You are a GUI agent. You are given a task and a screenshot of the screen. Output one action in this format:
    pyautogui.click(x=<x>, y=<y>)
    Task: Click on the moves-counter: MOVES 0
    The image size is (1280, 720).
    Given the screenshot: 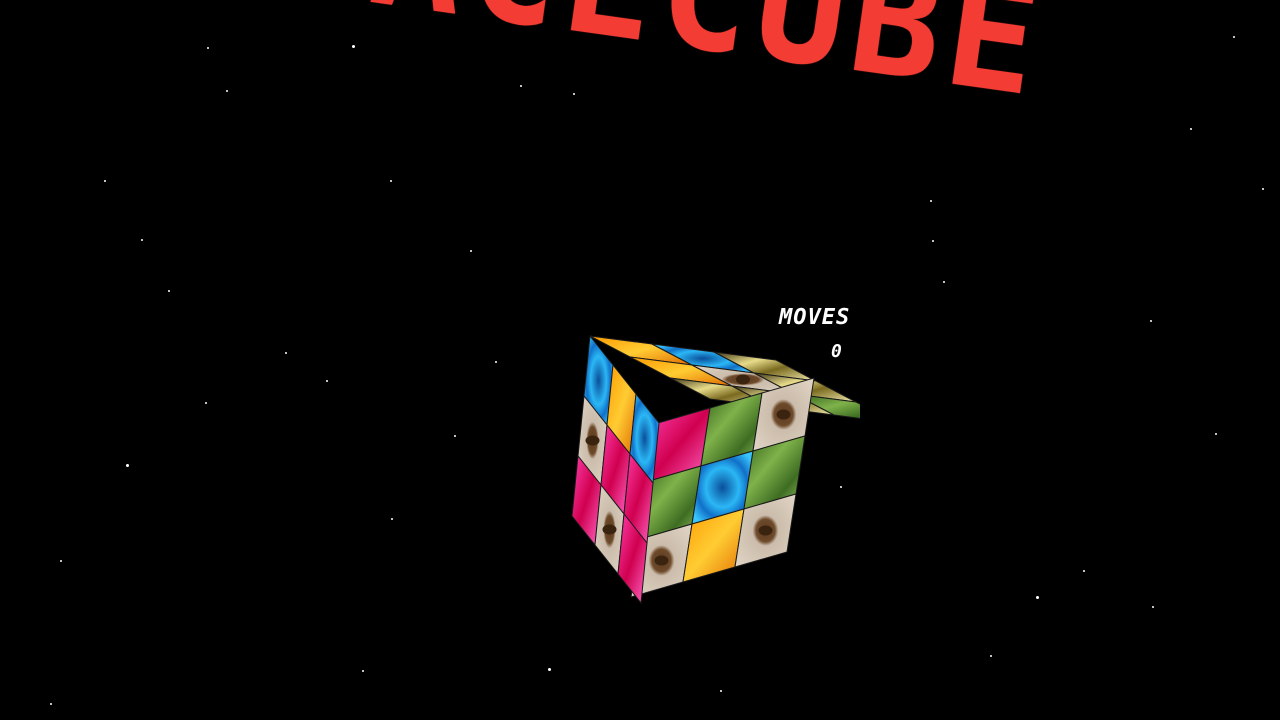 What is the action you would take?
    pyautogui.click(x=831, y=340)
    